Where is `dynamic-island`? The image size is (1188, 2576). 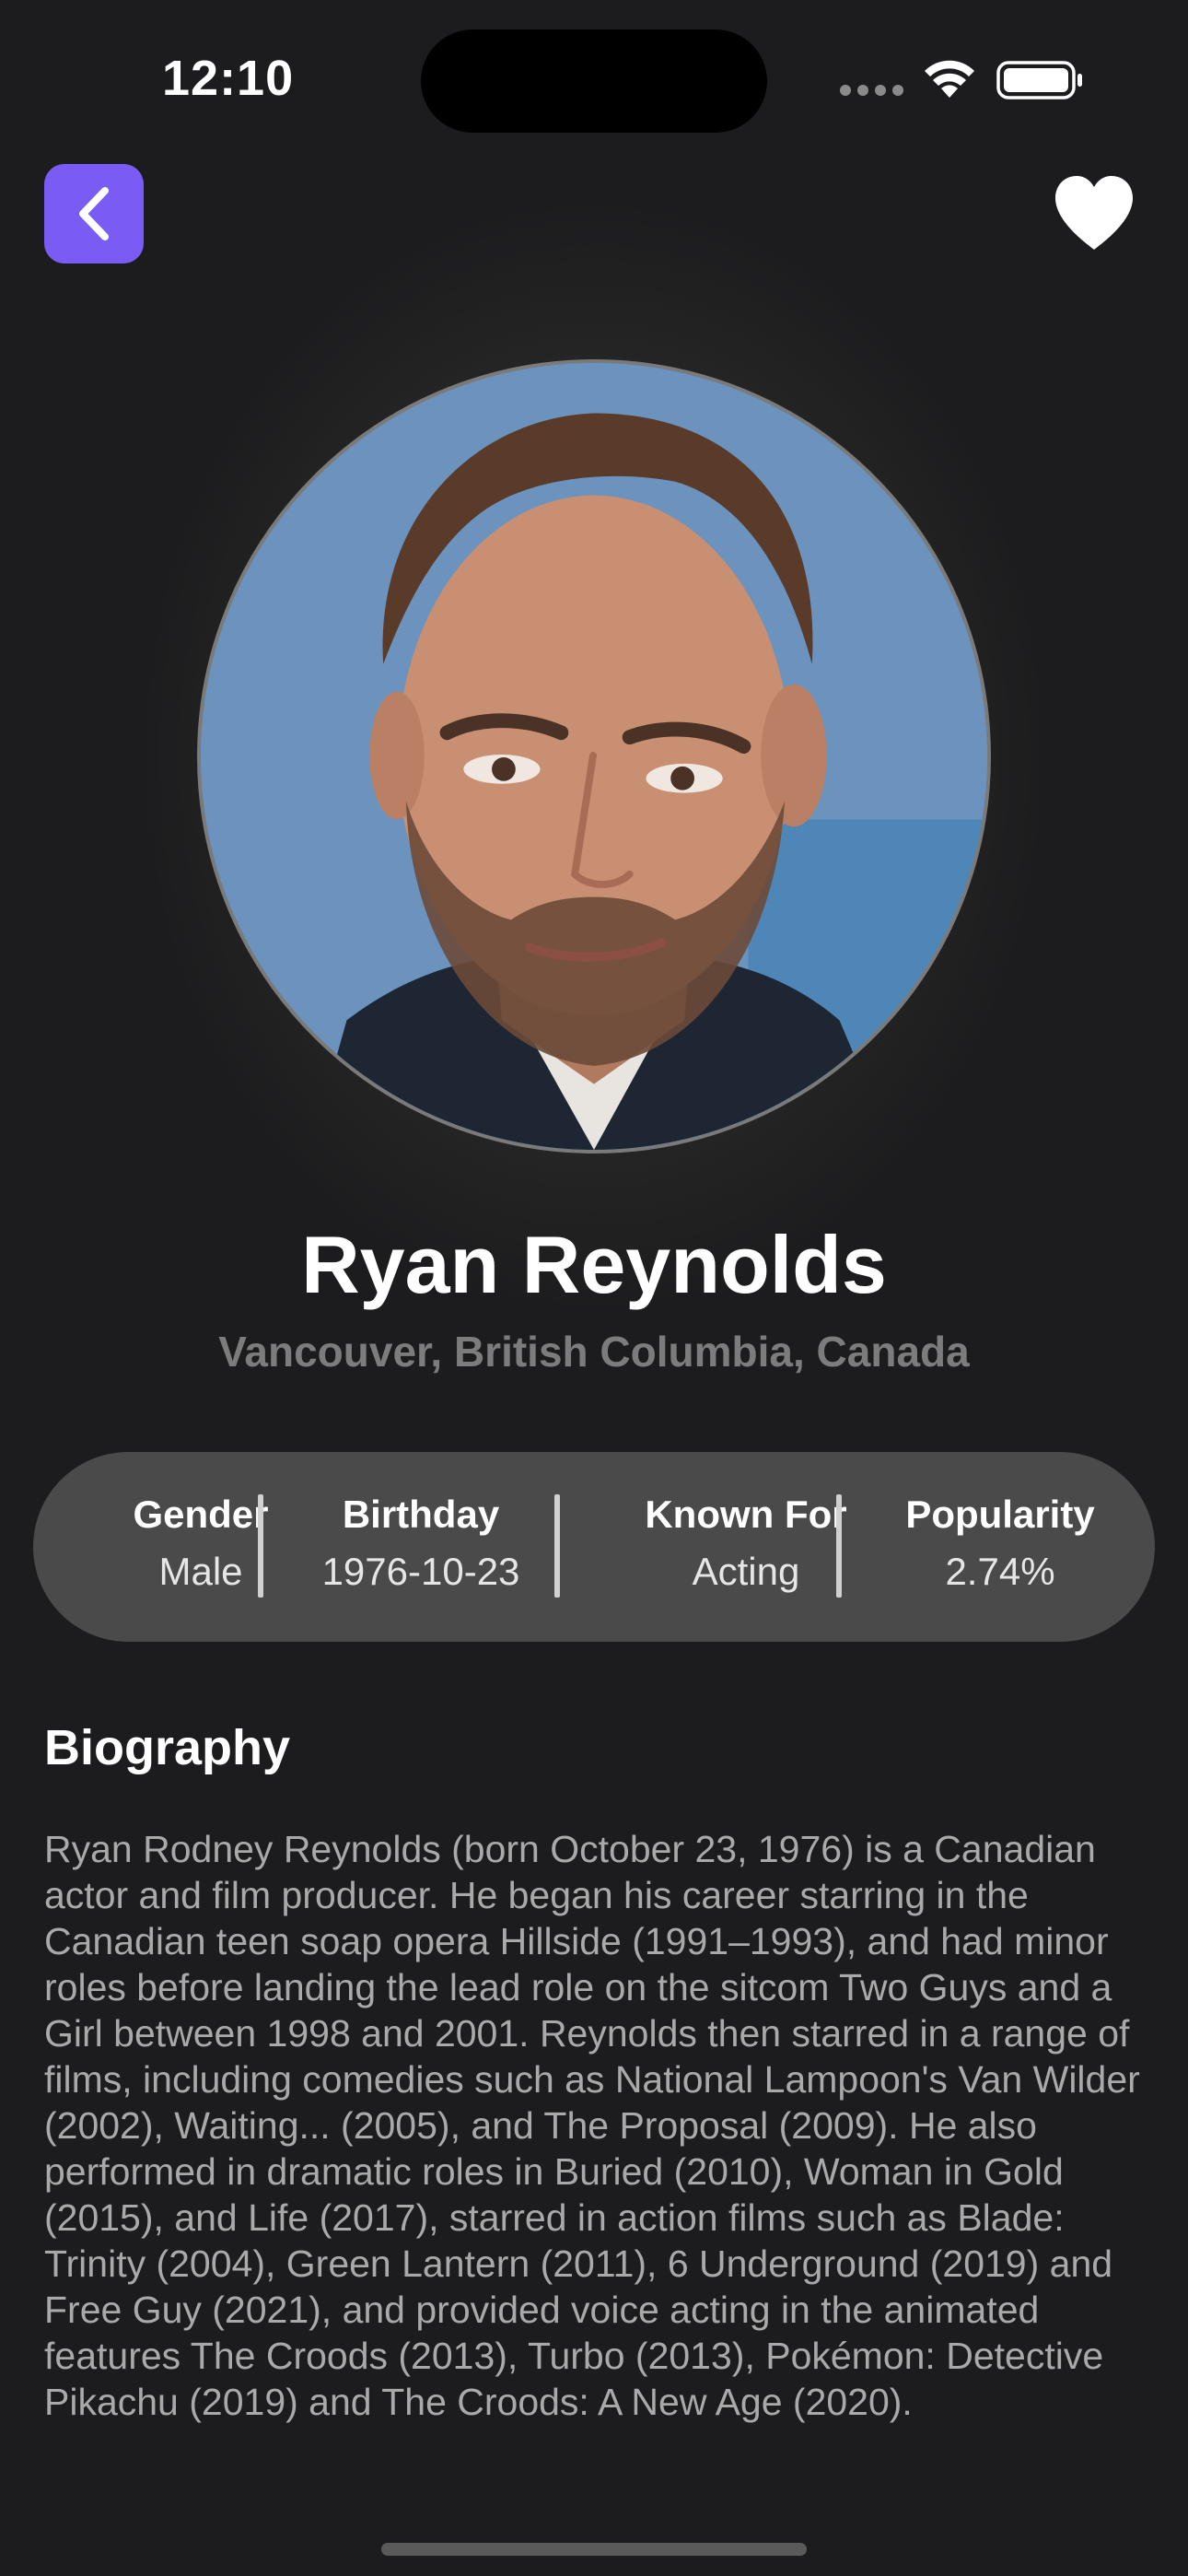 dynamic-island is located at coordinates (594, 81).